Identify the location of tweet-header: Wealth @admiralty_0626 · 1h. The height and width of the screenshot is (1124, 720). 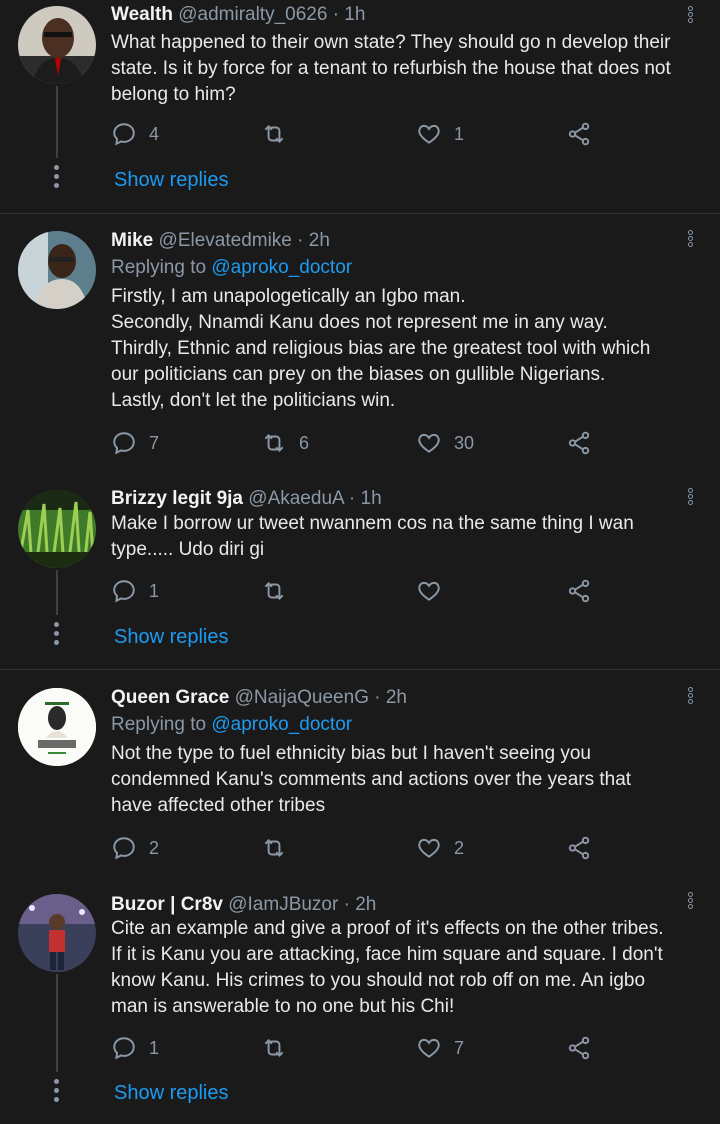
(238, 15).